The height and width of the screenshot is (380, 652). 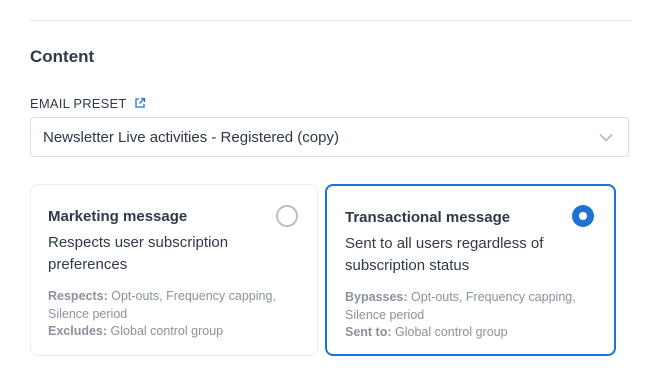 I want to click on email-preset-label: EMAIL PRESET, so click(x=78, y=103).